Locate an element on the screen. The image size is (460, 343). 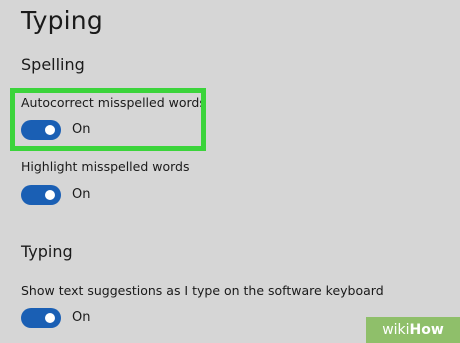
highlight-misspelled-toggle-state: On is located at coordinates (81, 194).